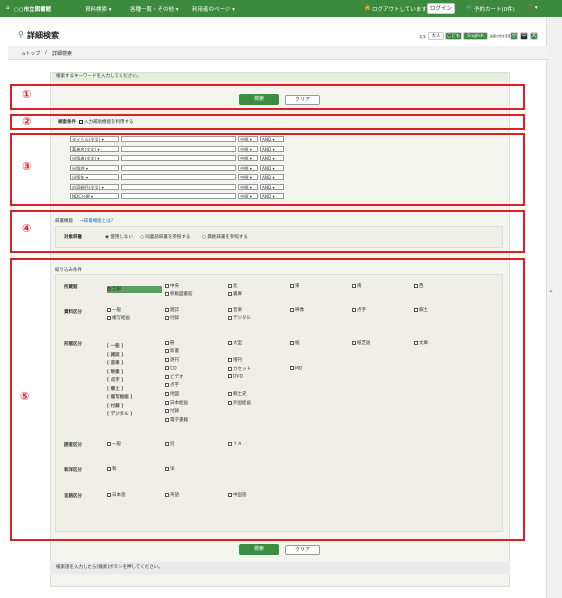 The height and width of the screenshot is (598, 562). I want to click on library-option: 北, so click(233, 286).